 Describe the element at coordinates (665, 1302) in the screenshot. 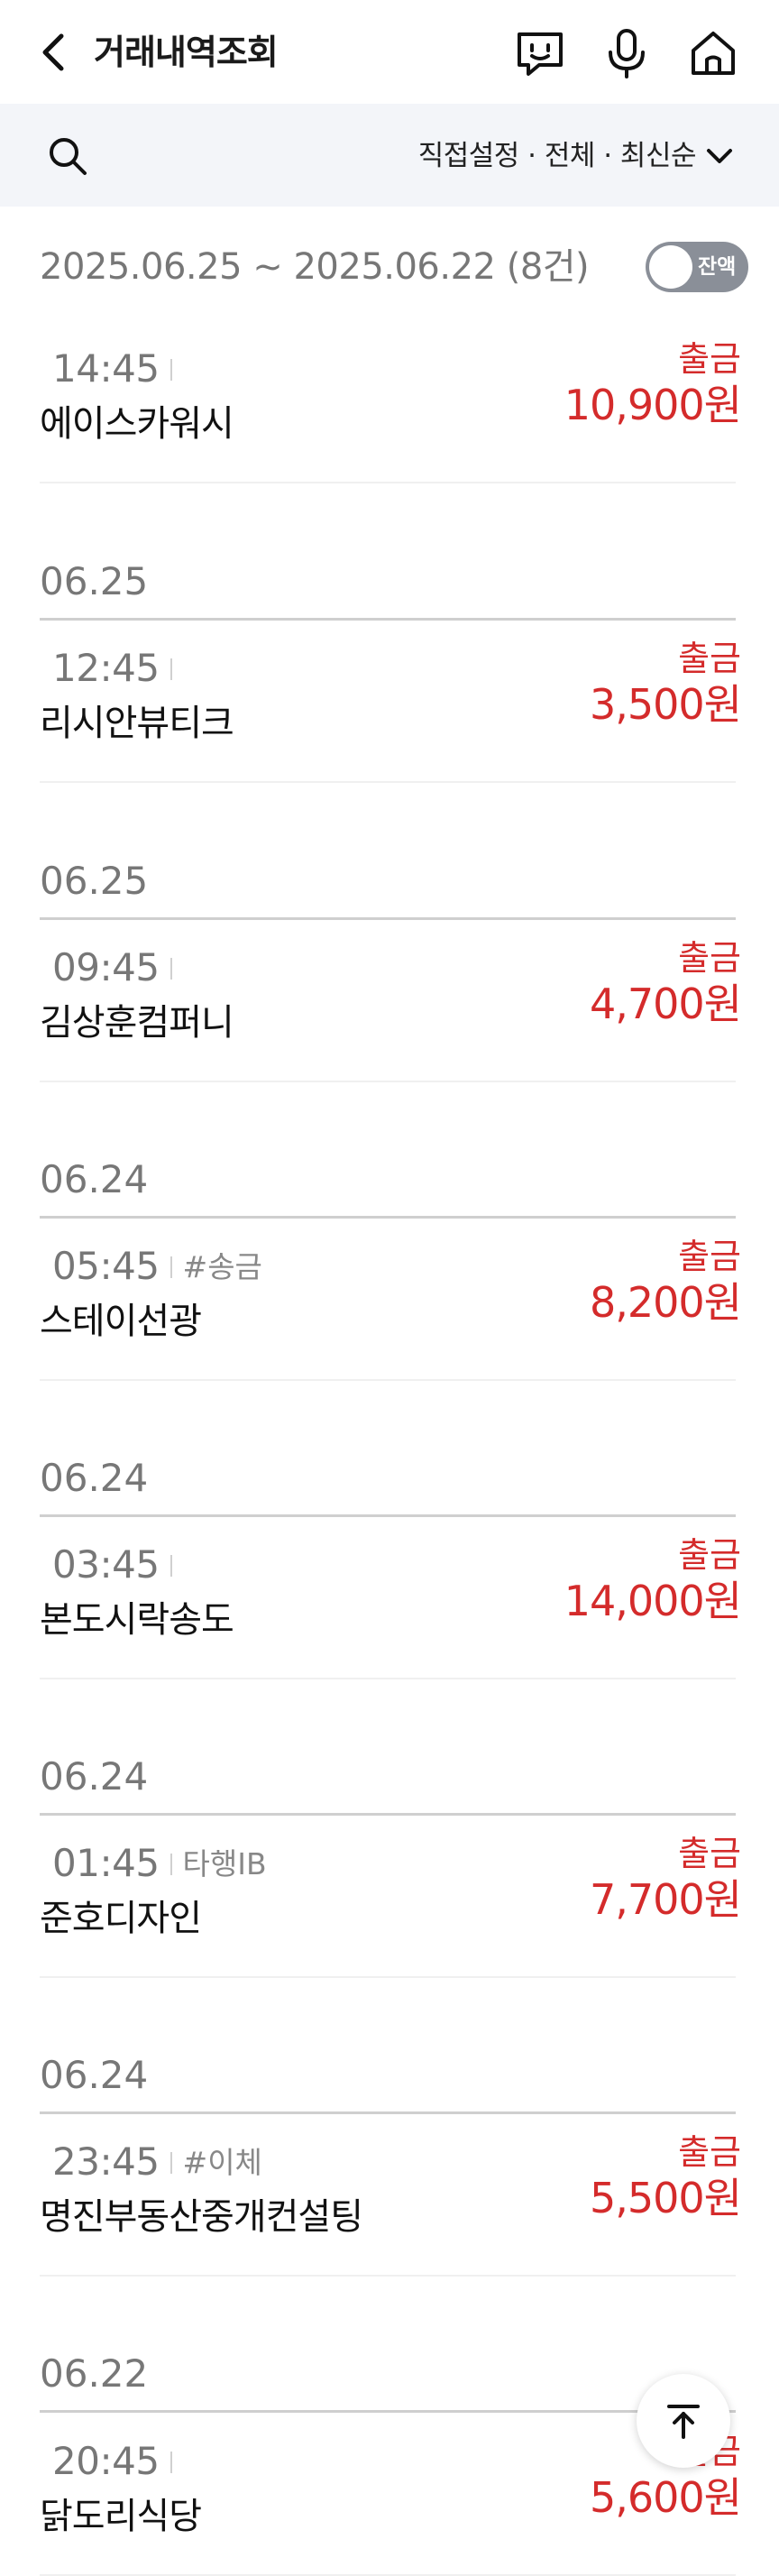

I see `transaction-amount: 8,200원` at that location.